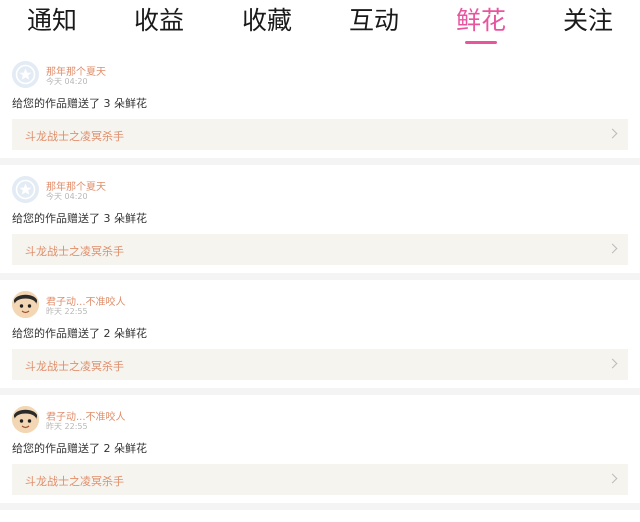  What do you see at coordinates (588, 21) in the screenshot?
I see `tab-following: 关注` at bounding box center [588, 21].